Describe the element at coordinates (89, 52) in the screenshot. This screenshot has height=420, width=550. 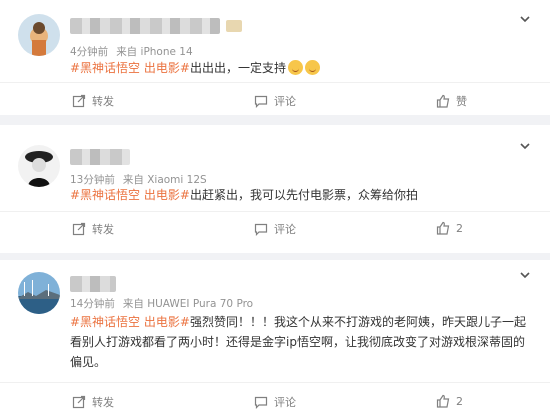
I see `post-time: 4分钟前` at that location.